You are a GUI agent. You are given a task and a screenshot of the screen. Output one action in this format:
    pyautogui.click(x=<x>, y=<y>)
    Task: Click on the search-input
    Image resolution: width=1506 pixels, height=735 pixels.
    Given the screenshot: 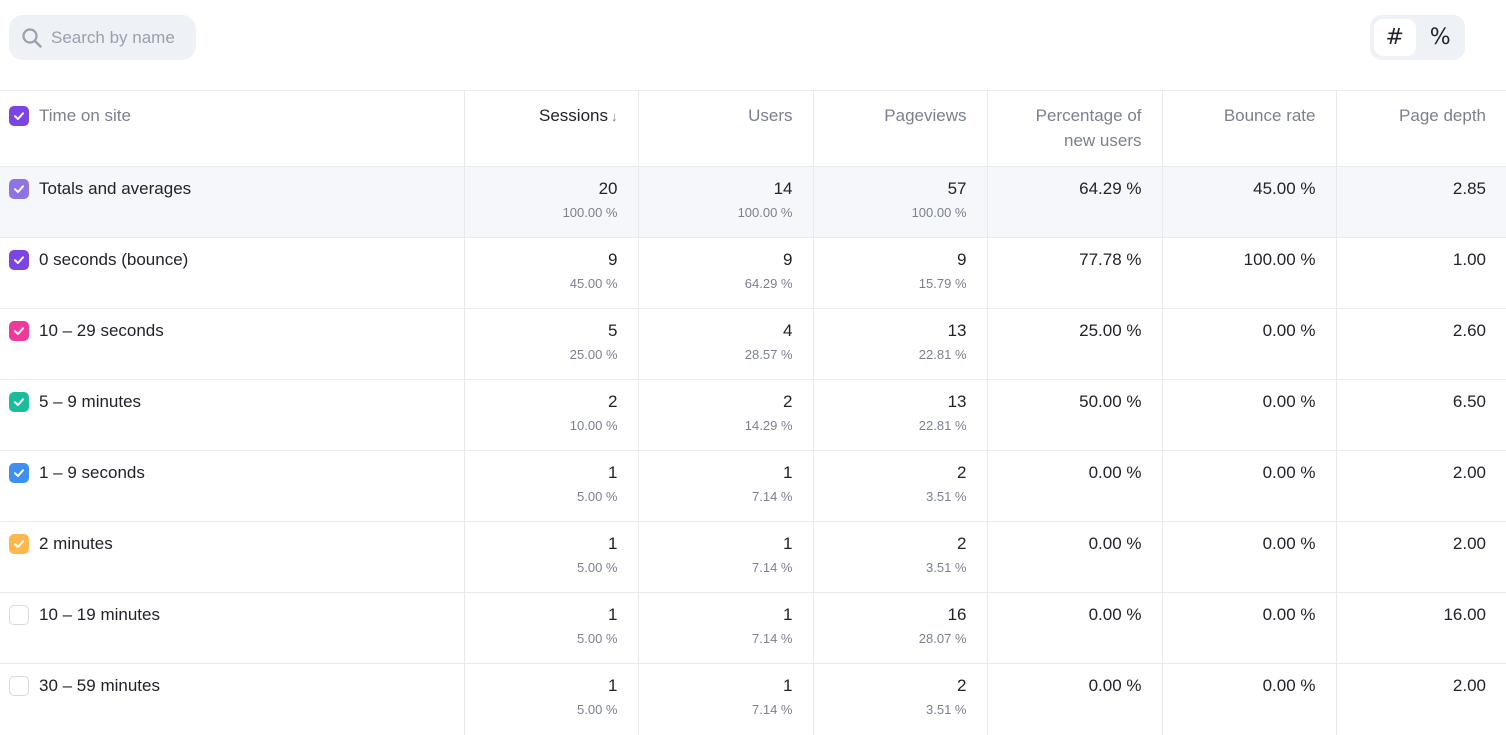 What is the action you would take?
    pyautogui.click(x=121, y=37)
    